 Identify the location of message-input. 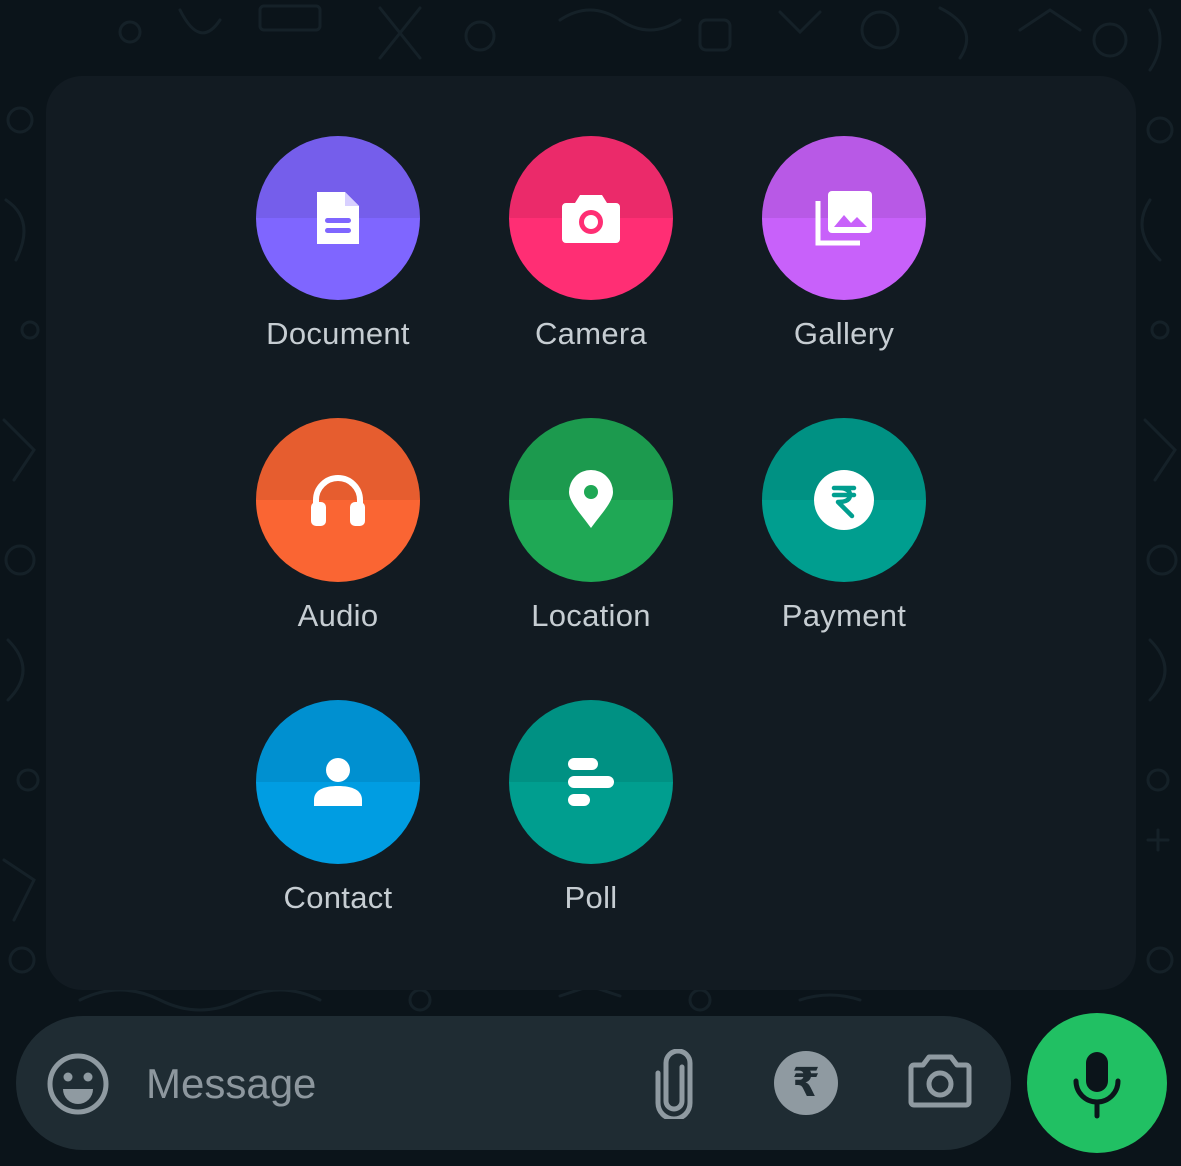
(376, 1084).